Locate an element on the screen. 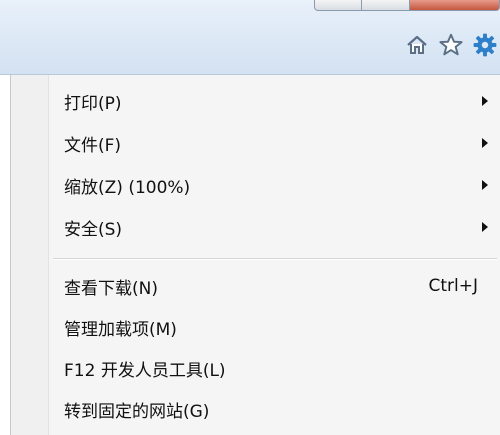  toolbar-icons is located at coordinates (451, 45).